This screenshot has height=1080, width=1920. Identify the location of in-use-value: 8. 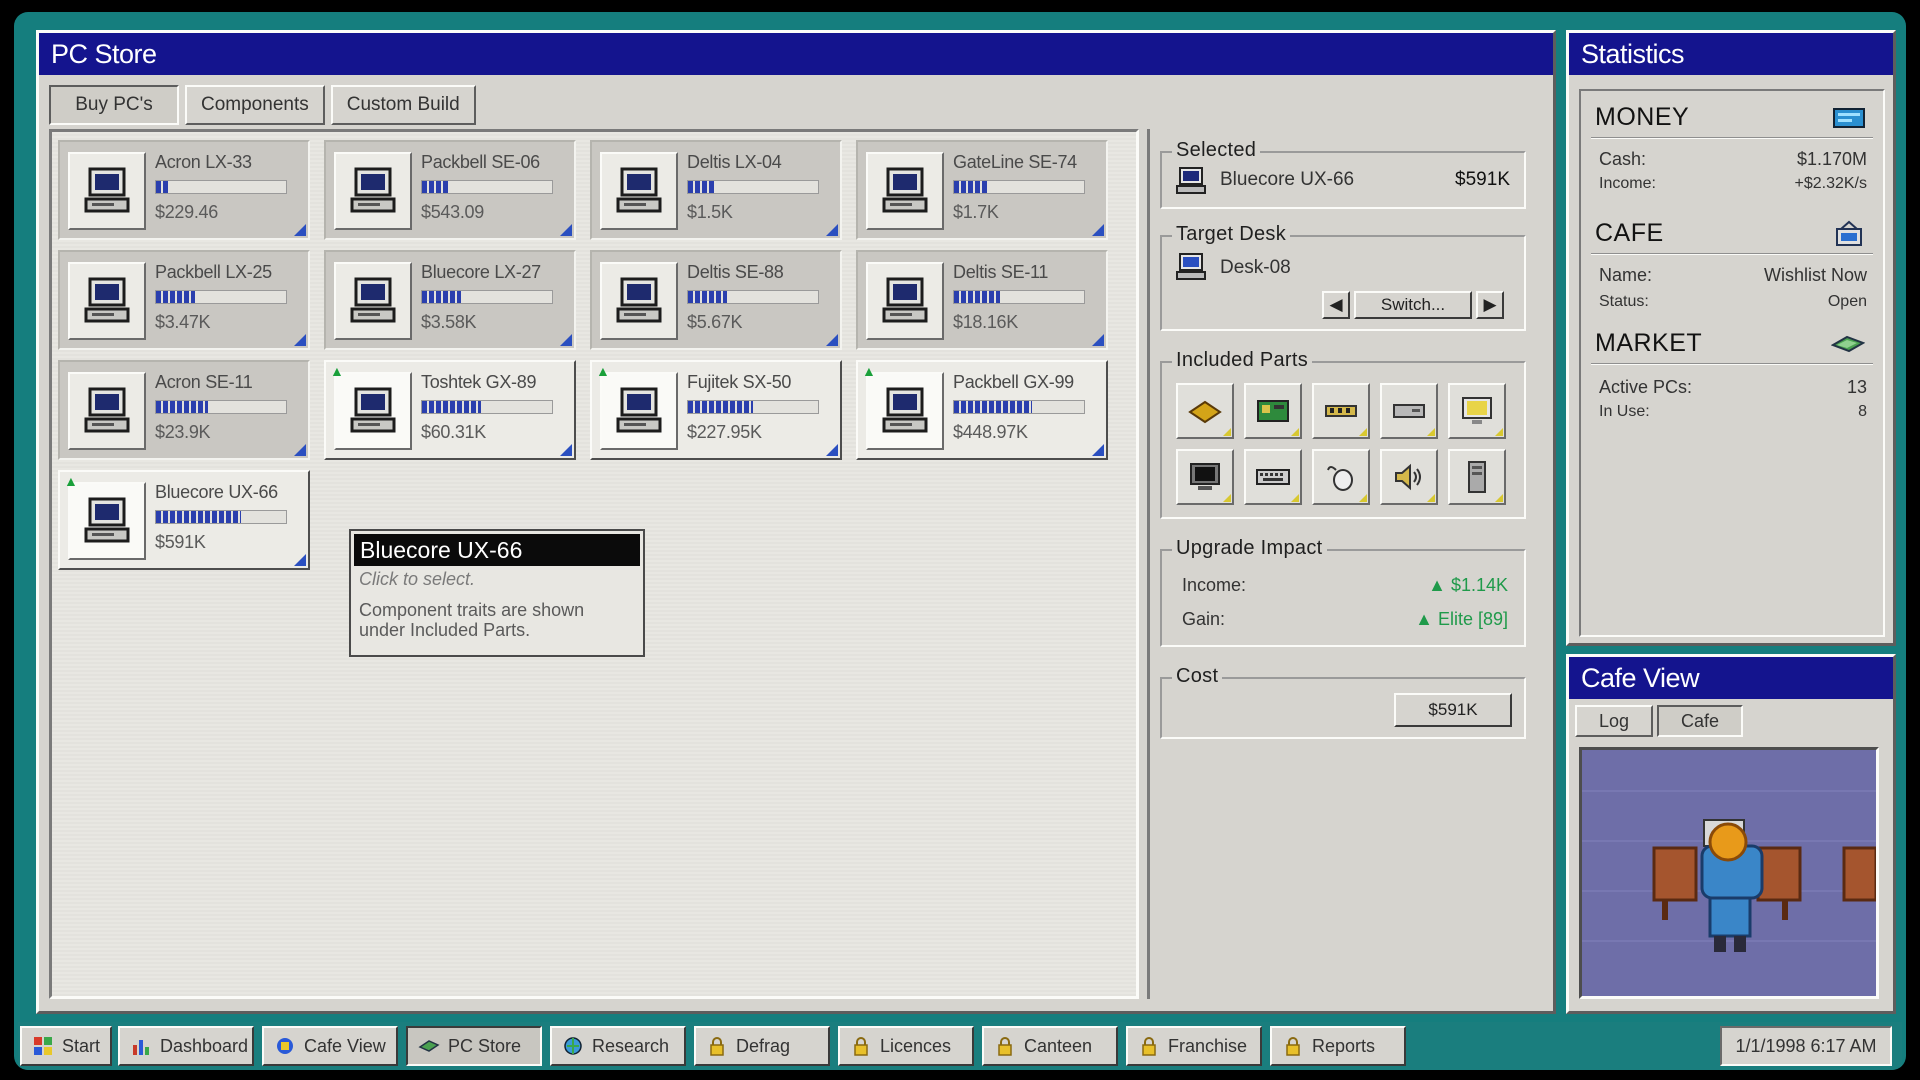
(1862, 411).